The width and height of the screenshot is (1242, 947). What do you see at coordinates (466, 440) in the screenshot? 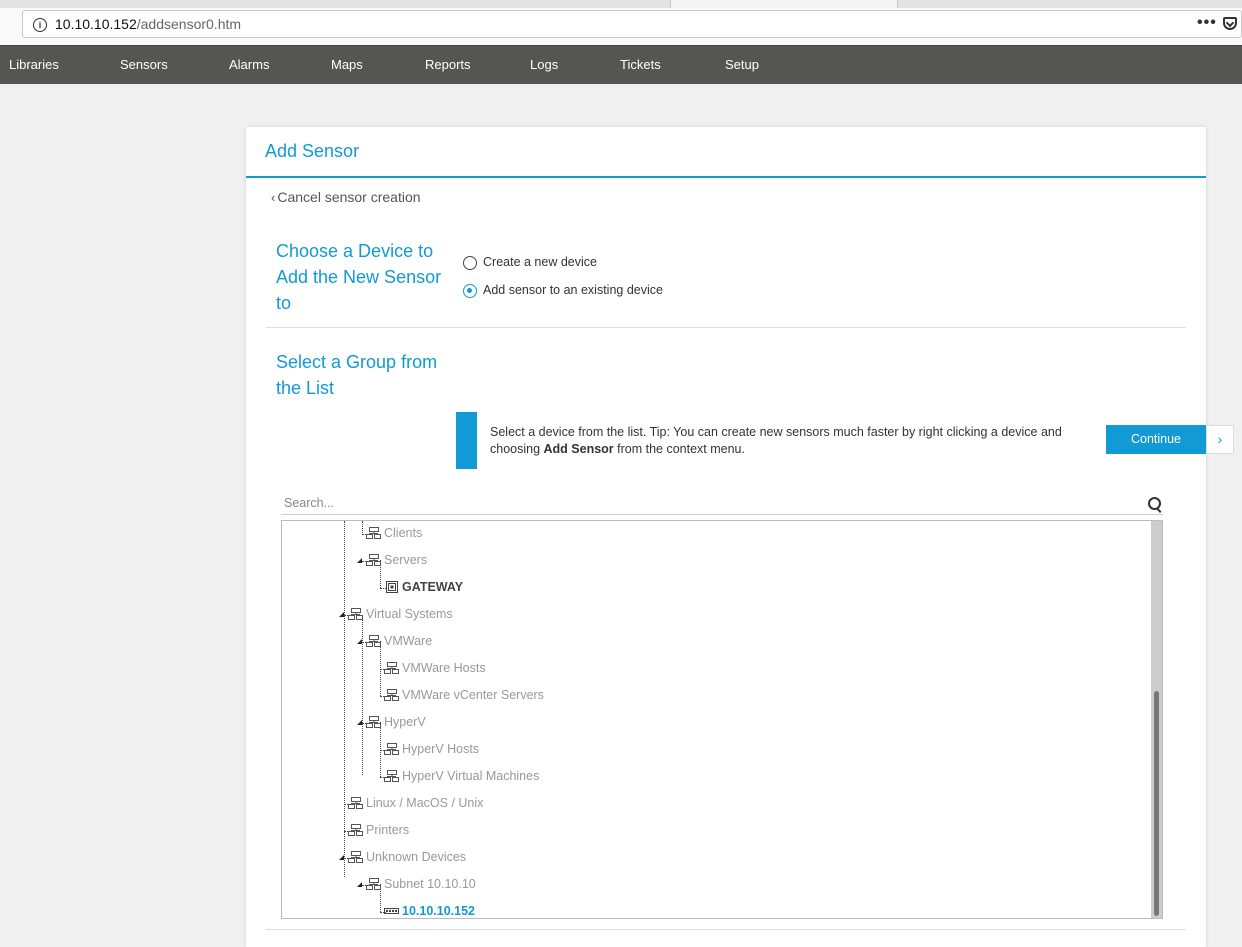
I see `tip-accent-bar` at bounding box center [466, 440].